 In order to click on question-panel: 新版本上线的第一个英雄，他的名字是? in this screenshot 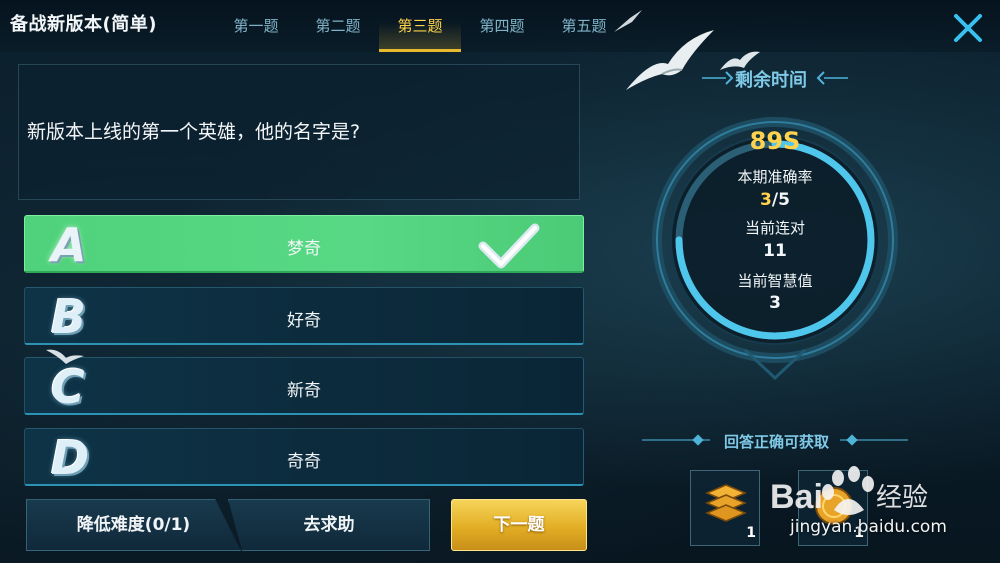, I will do `click(299, 132)`.